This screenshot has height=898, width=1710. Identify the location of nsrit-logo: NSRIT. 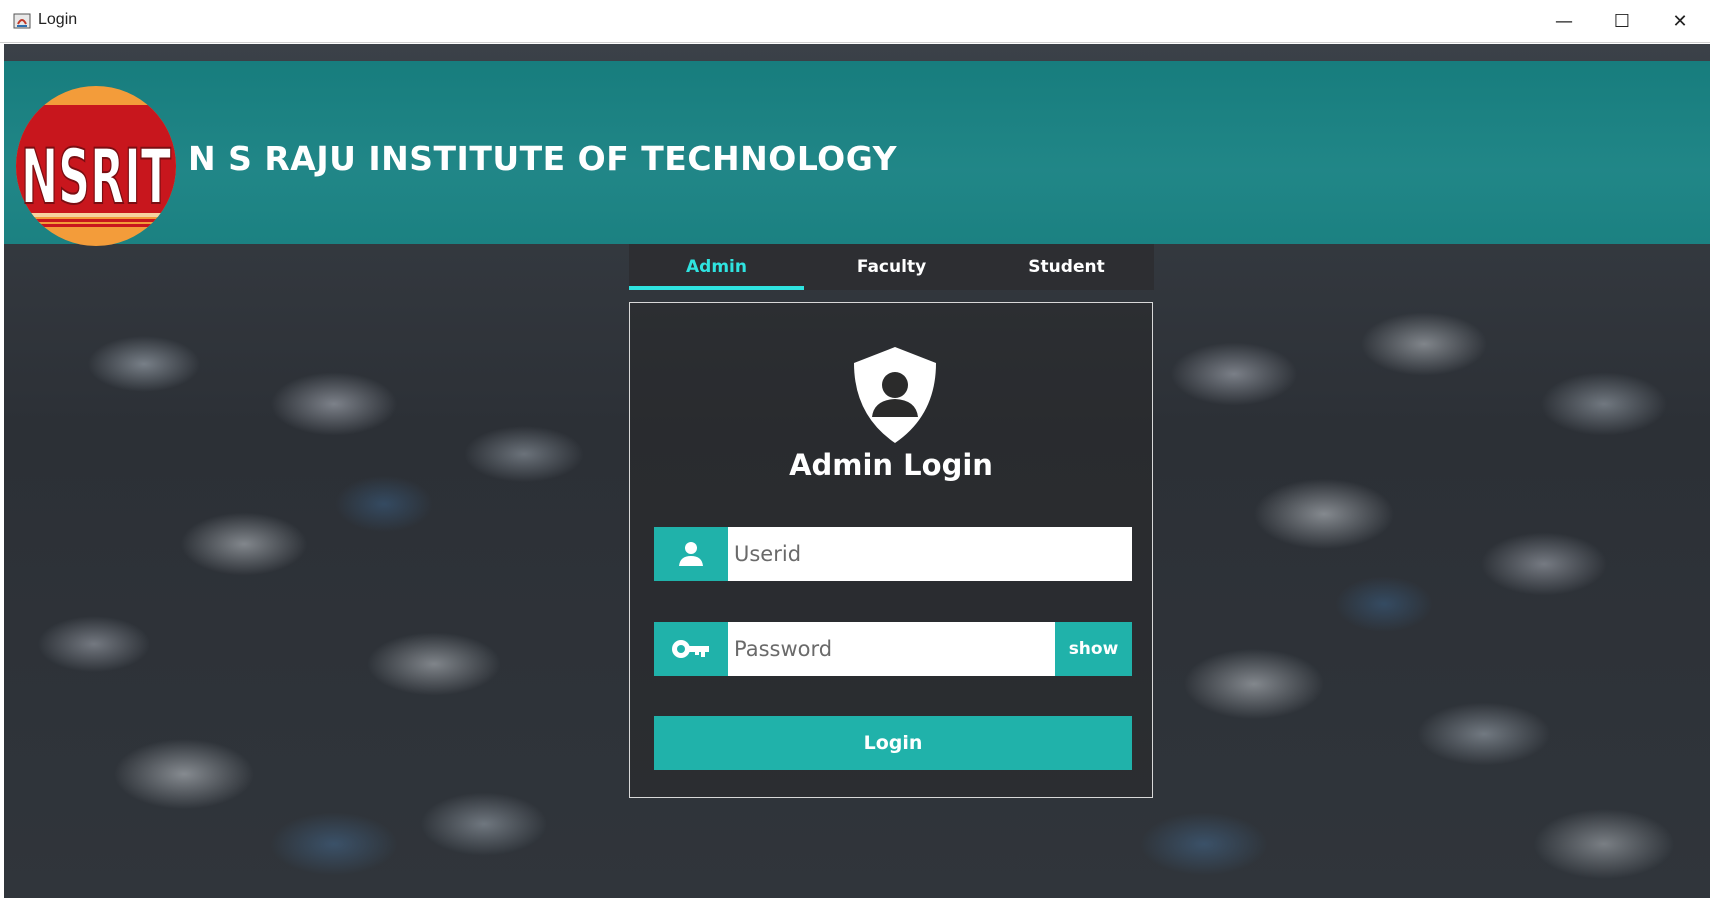
(96, 166).